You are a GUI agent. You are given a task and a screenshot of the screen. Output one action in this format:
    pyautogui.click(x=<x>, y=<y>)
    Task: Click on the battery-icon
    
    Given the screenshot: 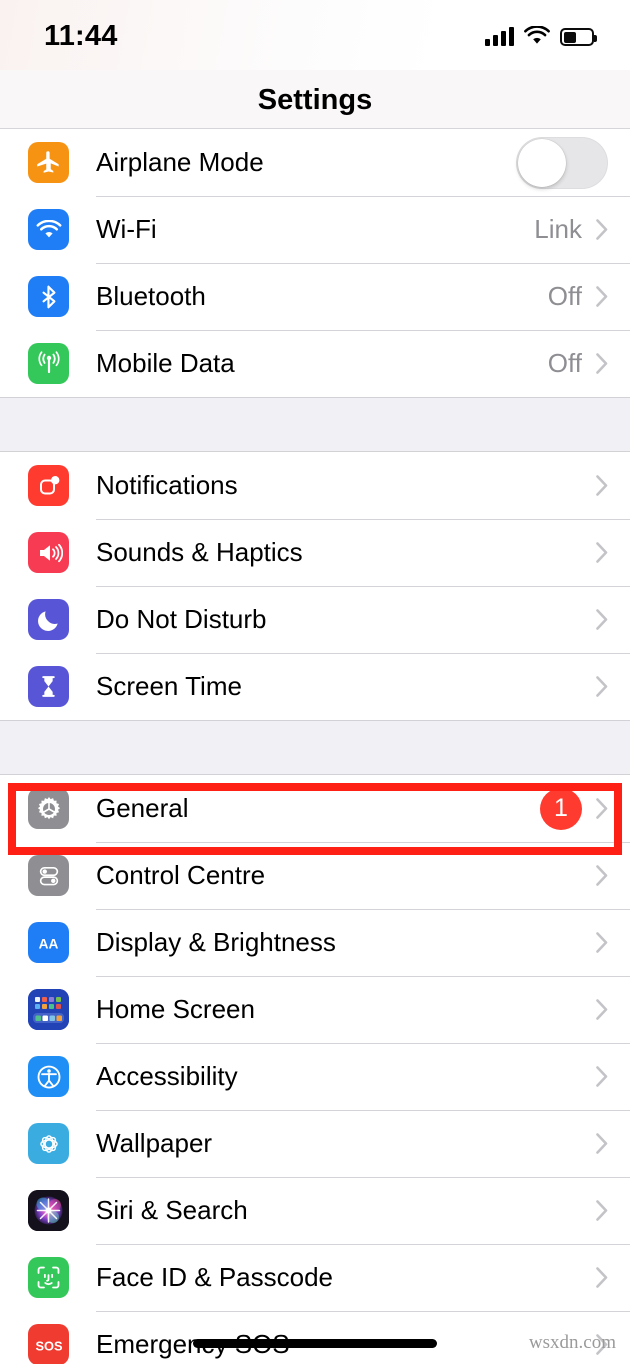 What is the action you would take?
    pyautogui.click(x=578, y=37)
    